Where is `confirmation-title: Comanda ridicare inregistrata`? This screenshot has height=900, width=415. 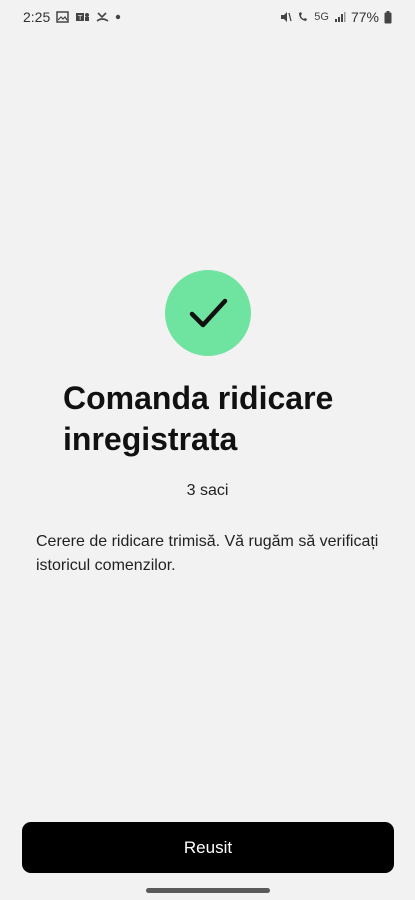 confirmation-title: Comanda ridicare inregistrata is located at coordinates (198, 418).